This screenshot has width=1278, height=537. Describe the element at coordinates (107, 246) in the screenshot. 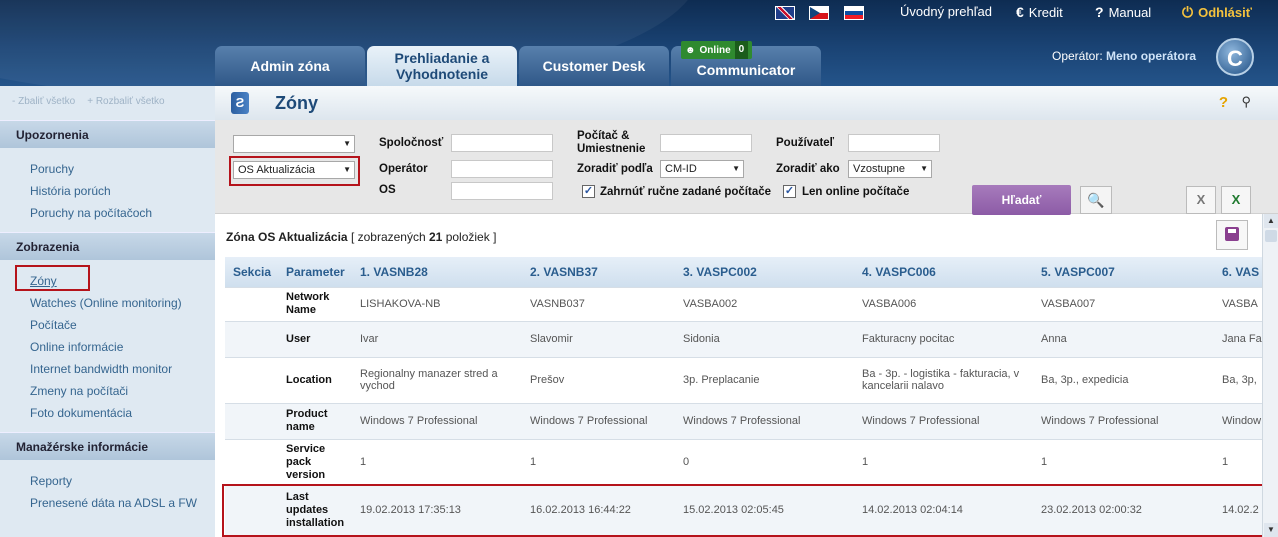

I see `section-zobrazenia: Zobrazenia` at that location.